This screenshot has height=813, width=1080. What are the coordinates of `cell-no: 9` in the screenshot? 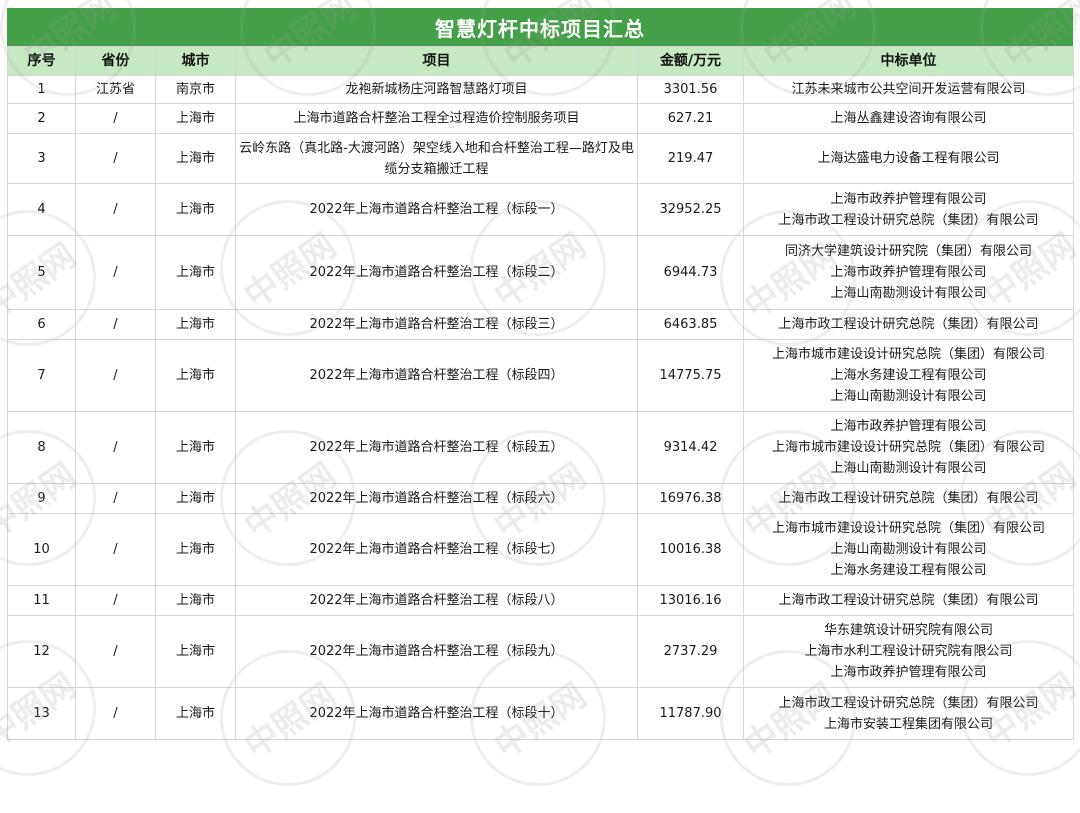 It's located at (41, 498).